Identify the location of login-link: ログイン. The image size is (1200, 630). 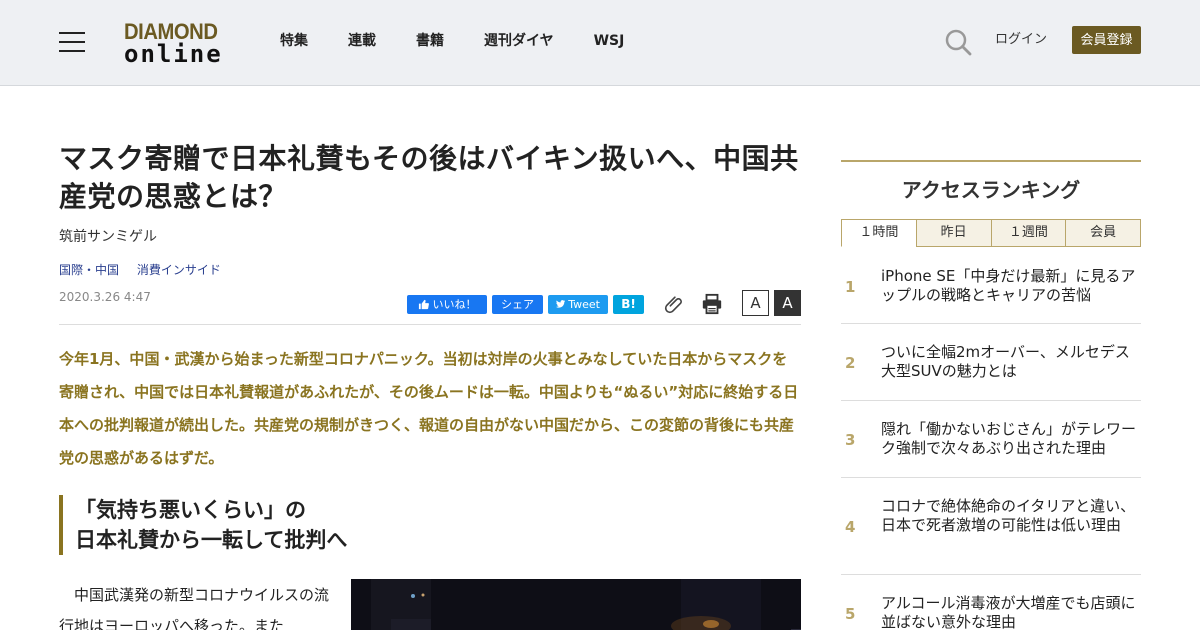
(1021, 40).